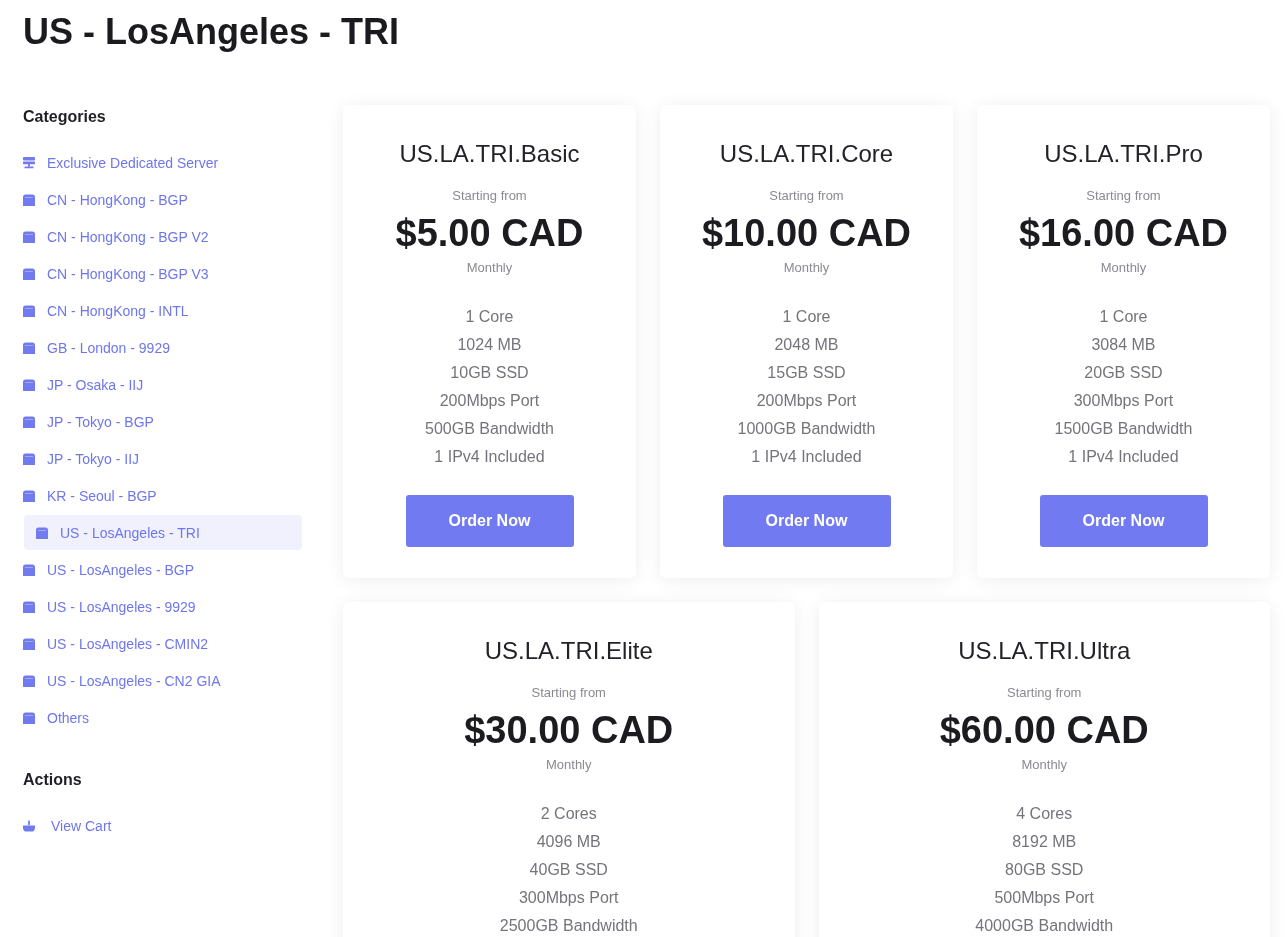 The image size is (1288, 937). What do you see at coordinates (568, 651) in the screenshot?
I see `product-name: US.LA.TRI.Elite` at bounding box center [568, 651].